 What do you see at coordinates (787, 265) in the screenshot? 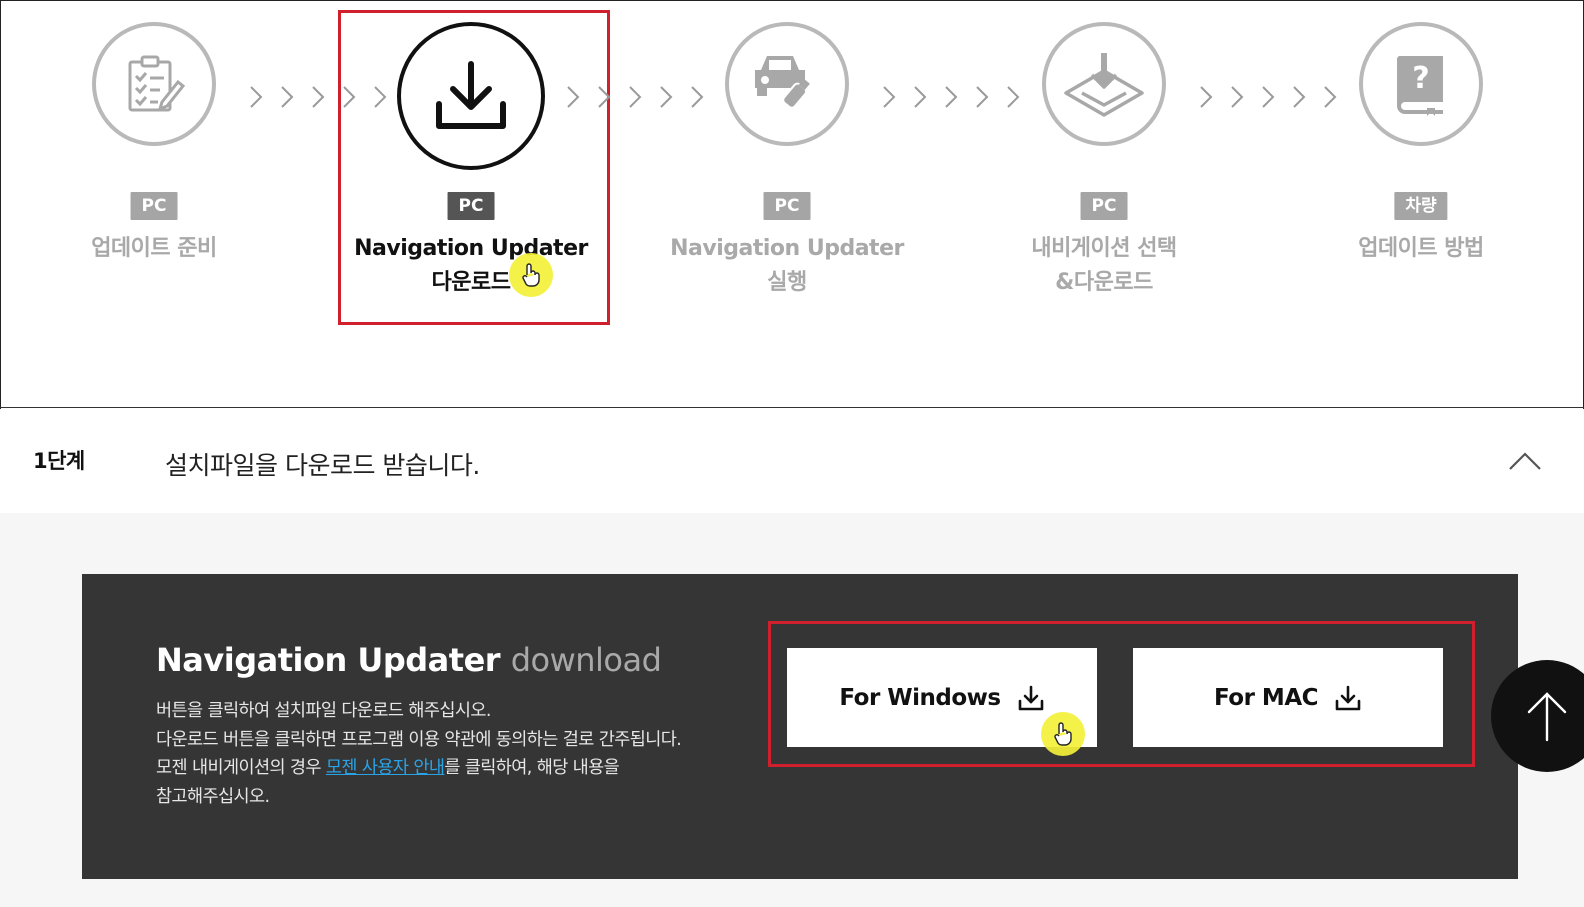
I see `step-label: Navigation Updater 실행` at bounding box center [787, 265].